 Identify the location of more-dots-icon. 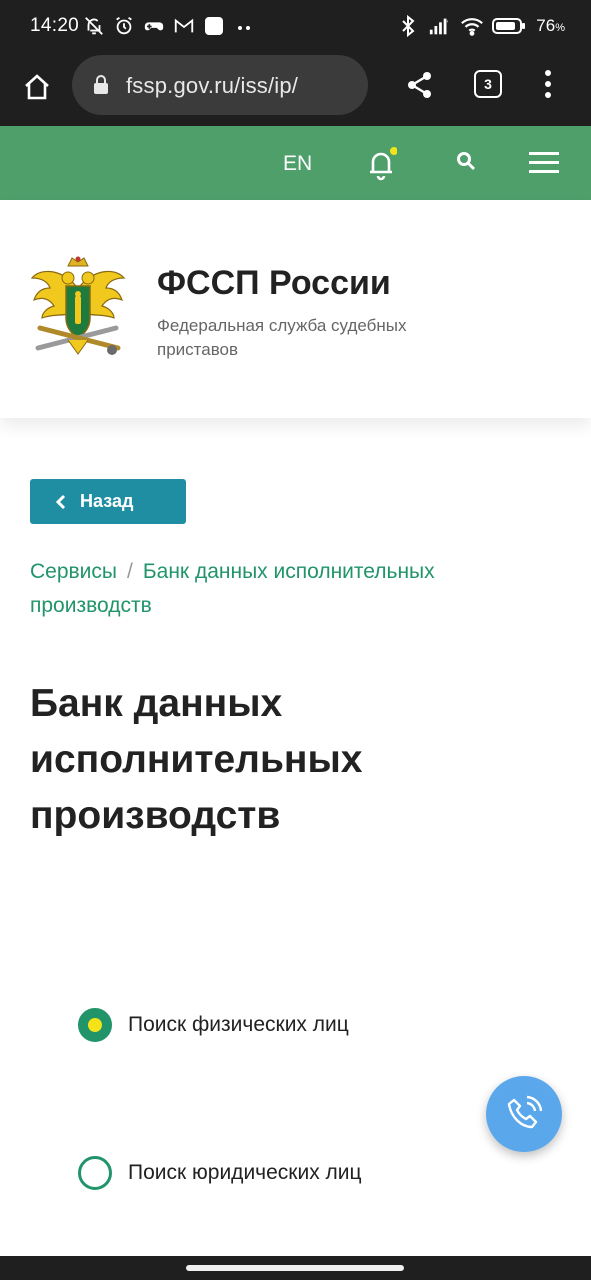
(244, 26).